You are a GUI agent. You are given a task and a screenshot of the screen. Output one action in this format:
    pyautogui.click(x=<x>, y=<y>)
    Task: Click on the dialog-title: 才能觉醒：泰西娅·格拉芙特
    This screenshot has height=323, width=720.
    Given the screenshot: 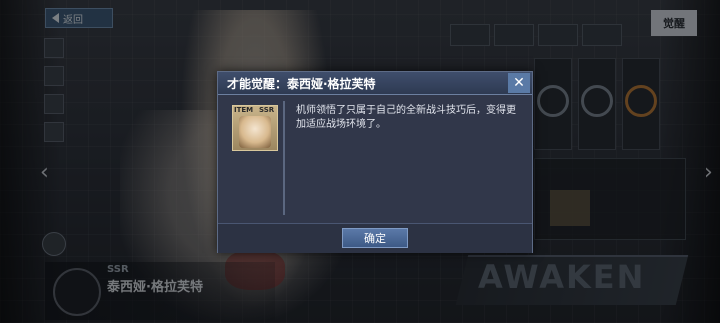 What is the action you would take?
    pyautogui.click(x=301, y=84)
    